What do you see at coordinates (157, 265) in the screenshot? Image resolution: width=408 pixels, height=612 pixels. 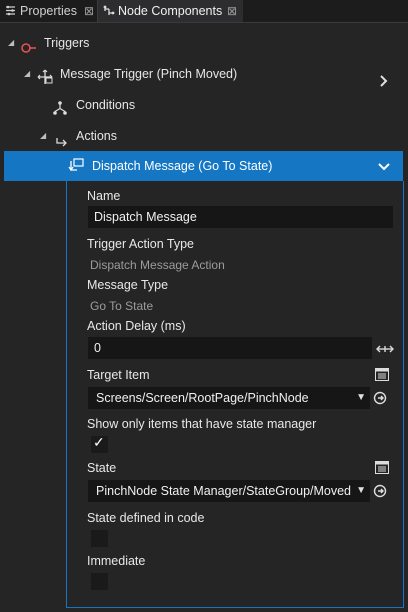 I see `trigger-action-type-value: Dispatch Message Action` at bounding box center [157, 265].